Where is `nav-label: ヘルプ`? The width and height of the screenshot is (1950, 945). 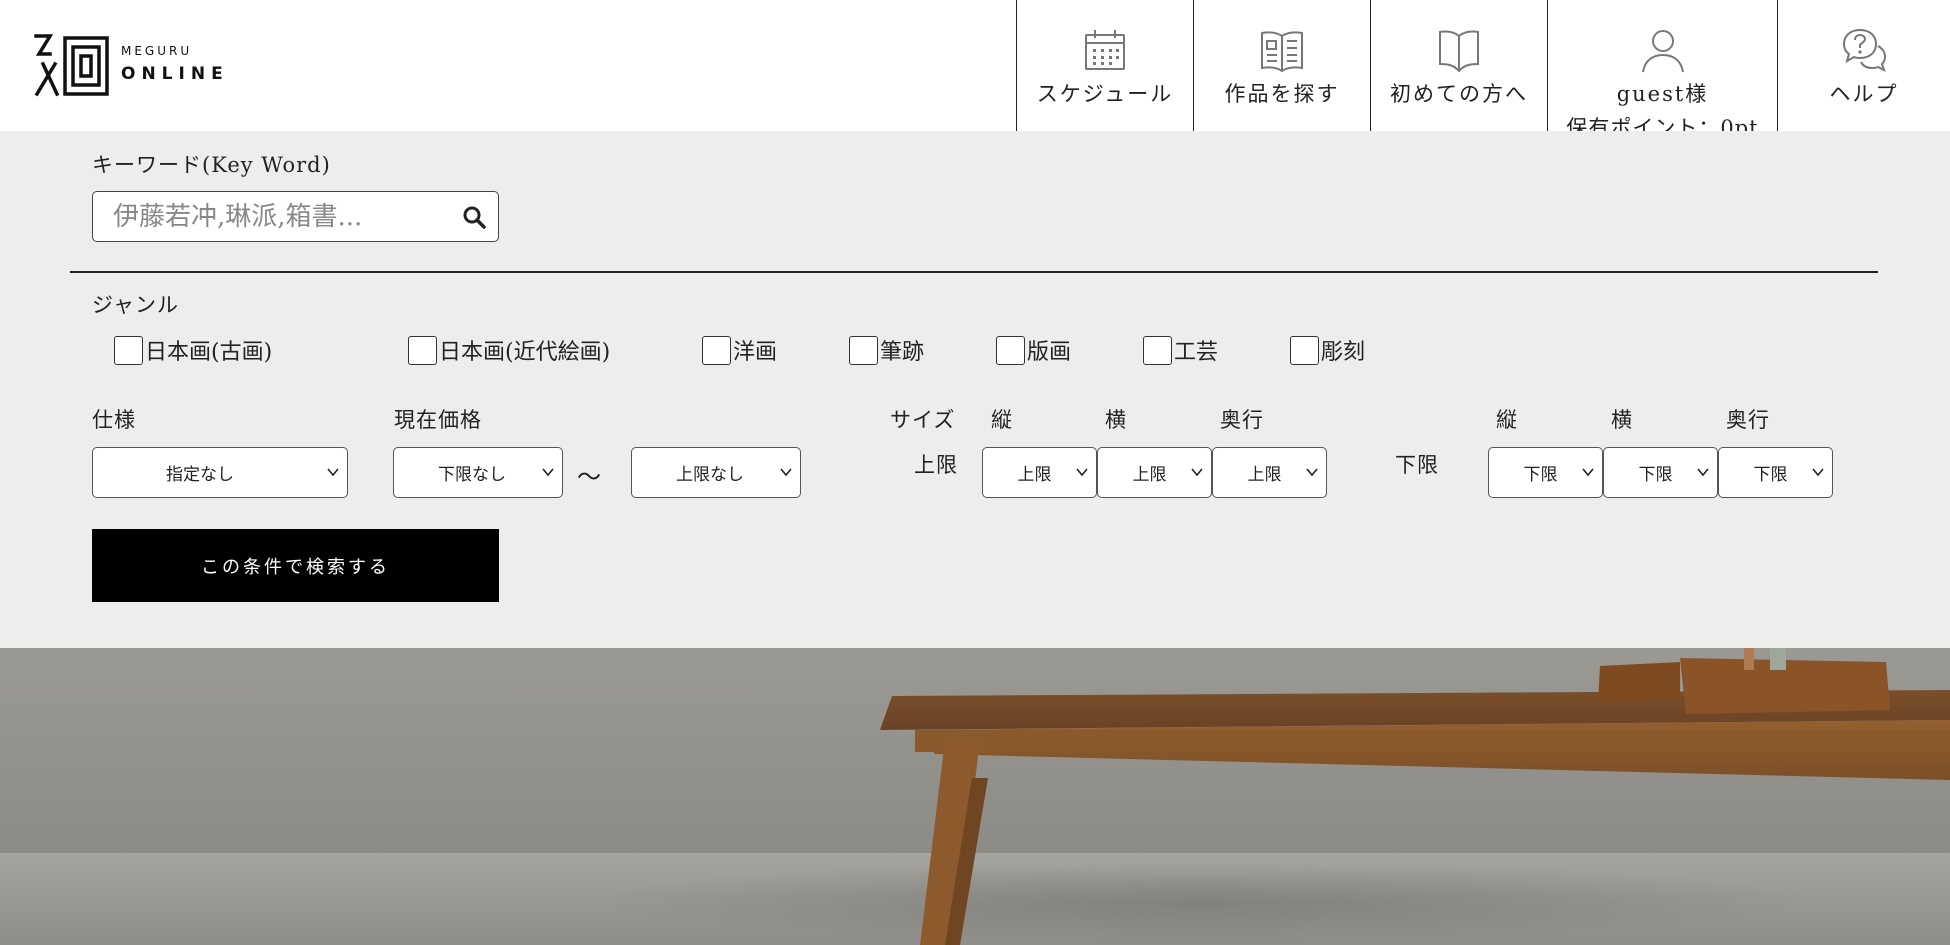
nav-label: ヘルプ is located at coordinates (1864, 94).